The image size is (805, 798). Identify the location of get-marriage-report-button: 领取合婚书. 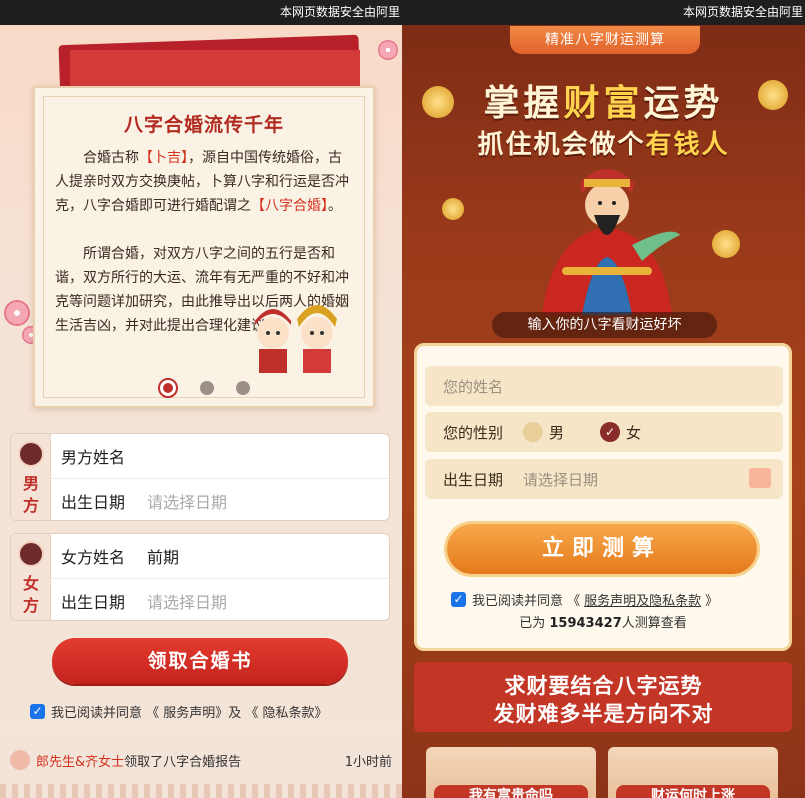
(200, 661).